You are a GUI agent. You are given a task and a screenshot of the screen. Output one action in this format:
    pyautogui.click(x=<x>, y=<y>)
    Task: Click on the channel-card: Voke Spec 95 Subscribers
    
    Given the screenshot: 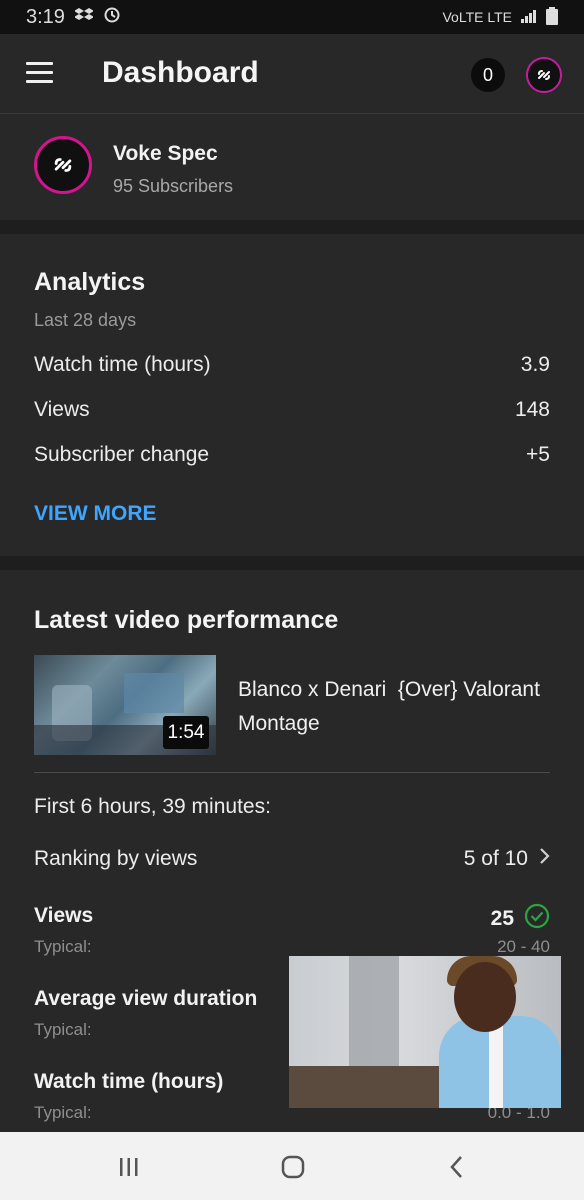 What is the action you would take?
    pyautogui.click(x=292, y=167)
    